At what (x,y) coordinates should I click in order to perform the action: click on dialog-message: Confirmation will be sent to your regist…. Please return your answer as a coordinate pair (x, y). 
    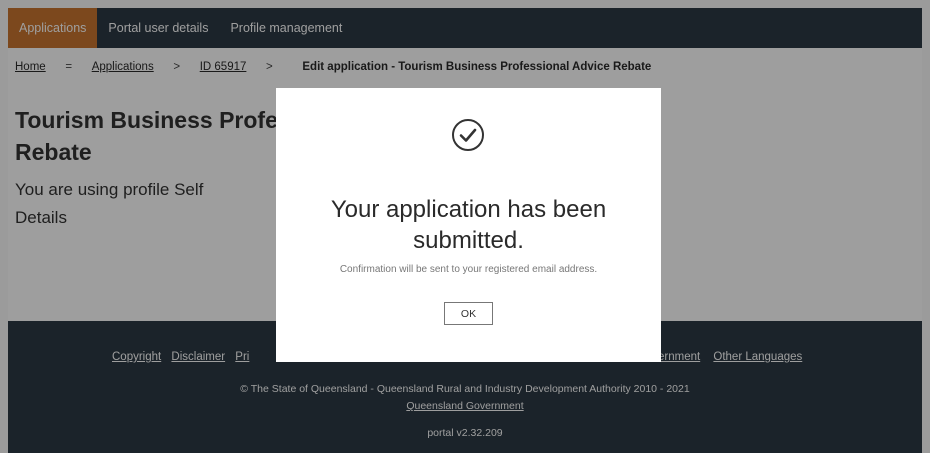
    Looking at the image, I should click on (468, 269).